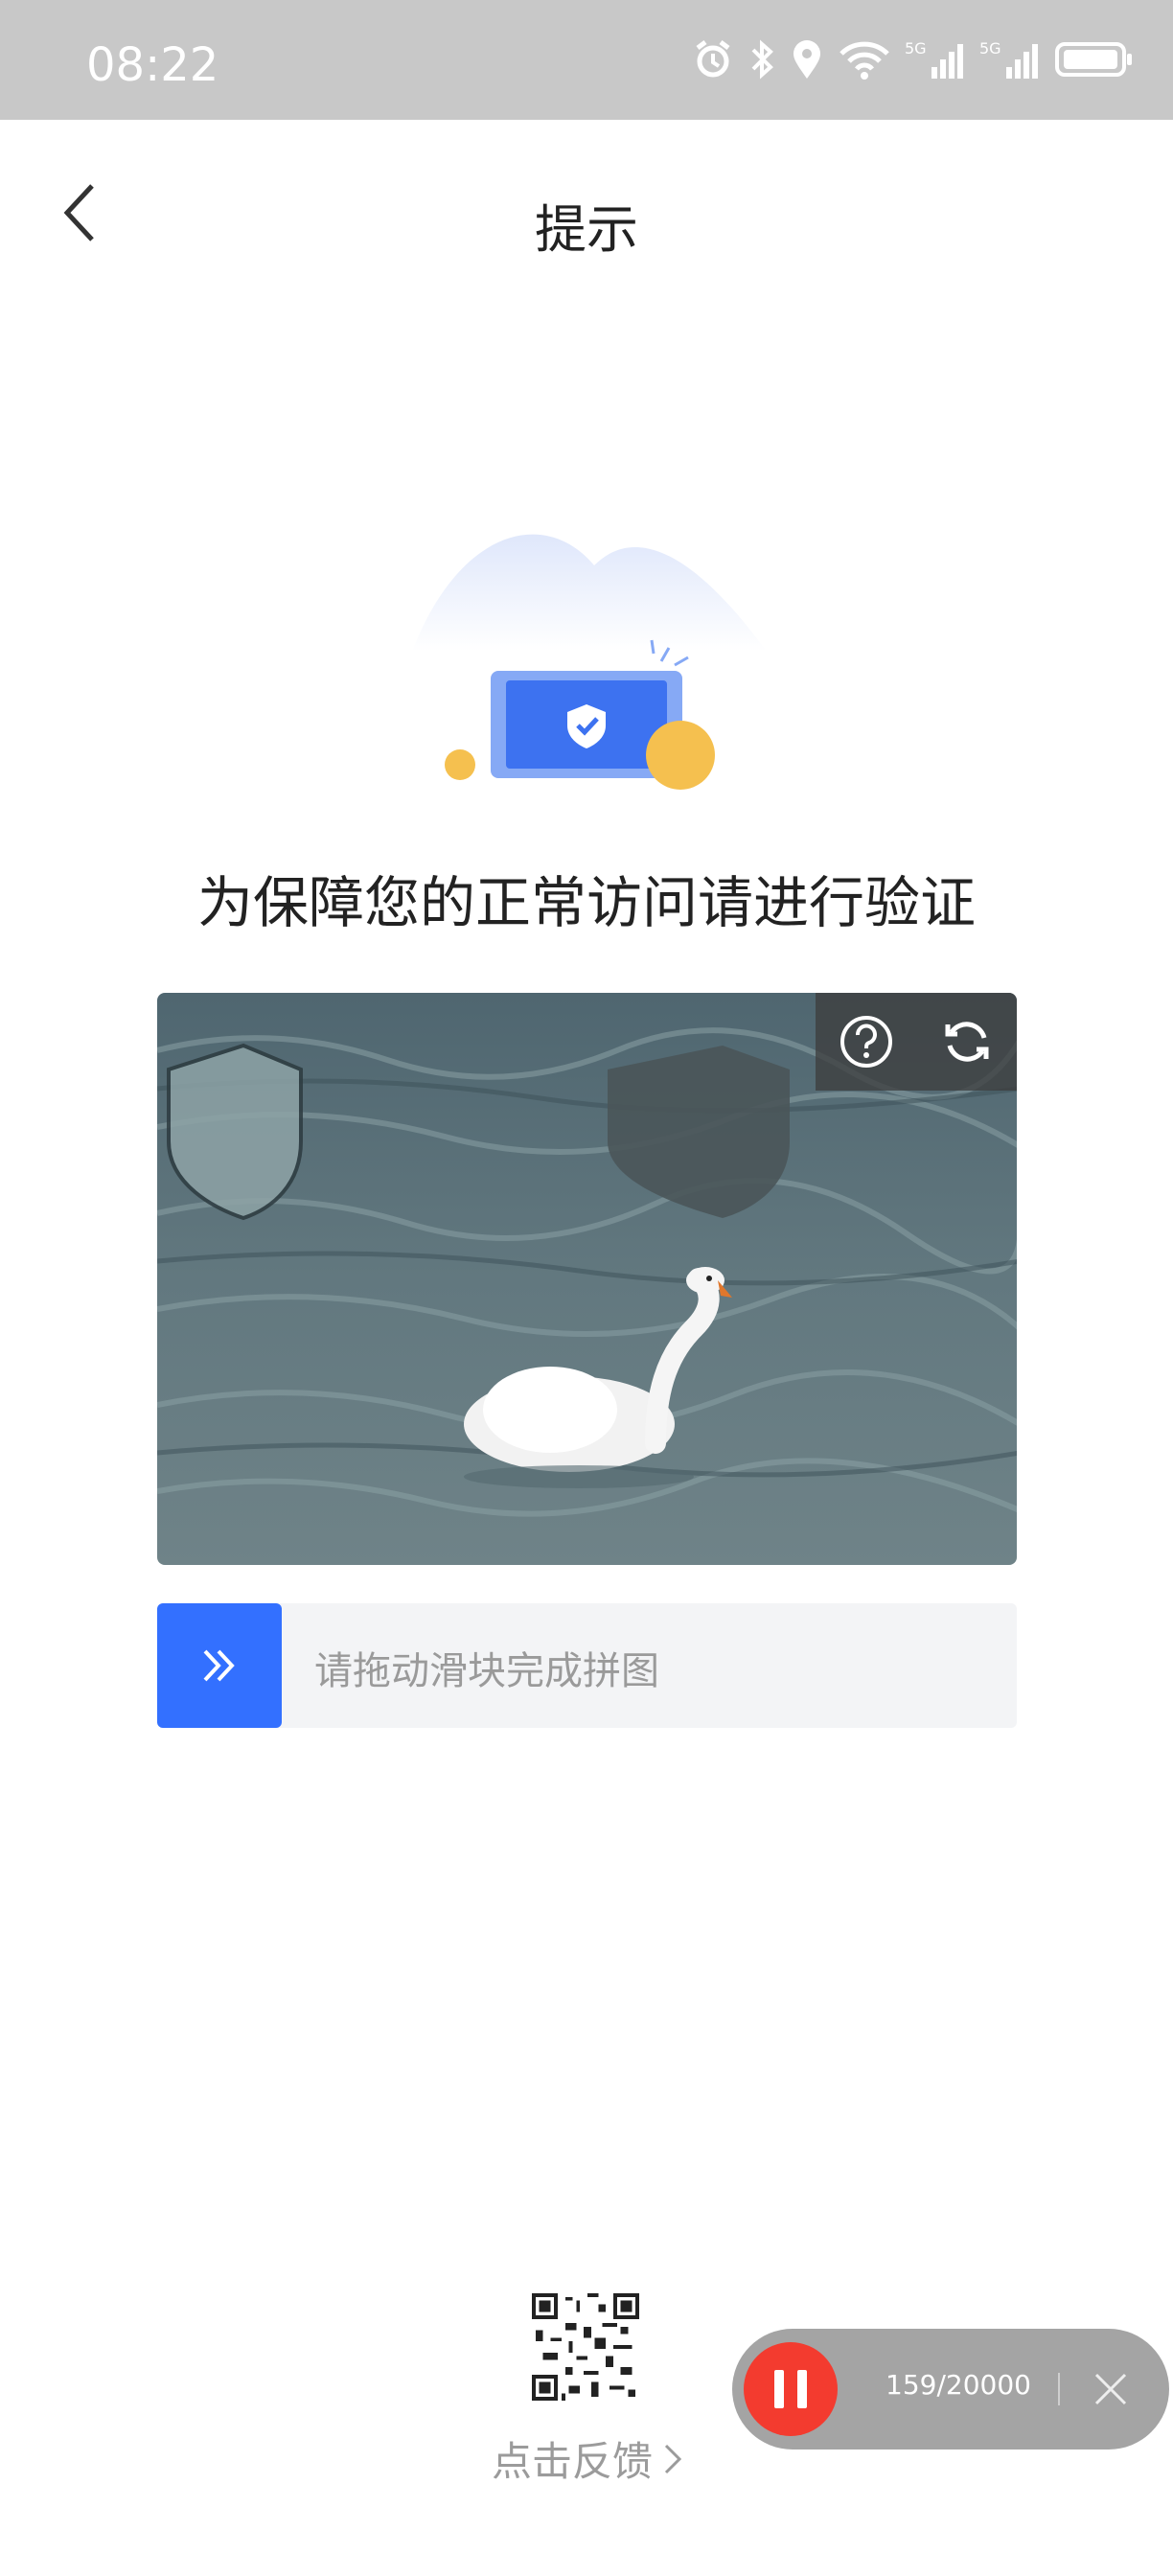  Describe the element at coordinates (586, 902) in the screenshot. I see `verification-headline: 为保障您的正常访问请进行验证` at that location.